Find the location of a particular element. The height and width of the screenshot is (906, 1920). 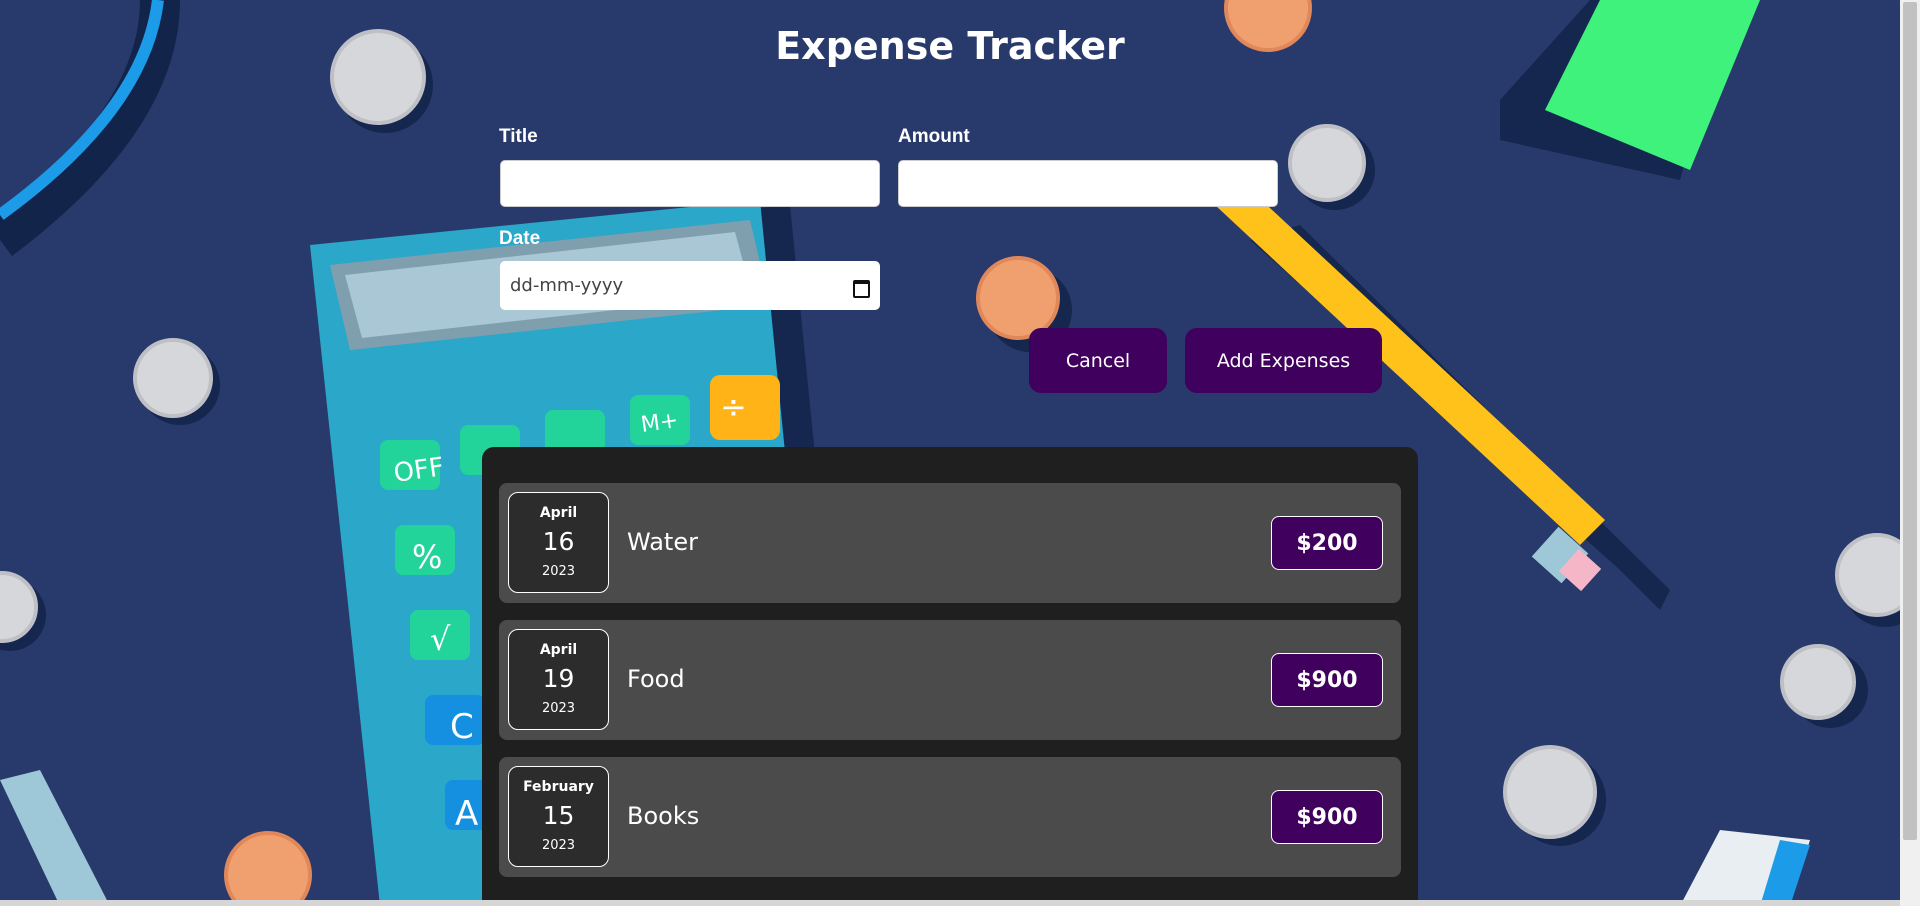

expense-item: April 16 2023 Water $200 is located at coordinates (950, 543).